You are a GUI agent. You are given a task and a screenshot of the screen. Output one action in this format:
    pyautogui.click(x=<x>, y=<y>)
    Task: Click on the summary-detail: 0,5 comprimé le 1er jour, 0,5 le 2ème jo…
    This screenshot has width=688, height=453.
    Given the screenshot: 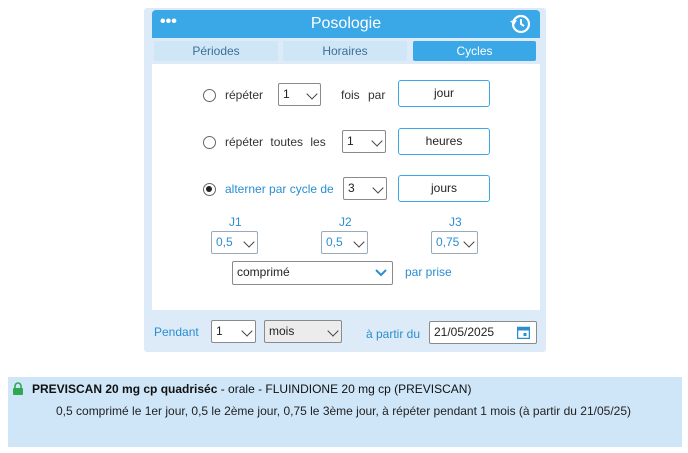 What is the action you would take?
    pyautogui.click(x=343, y=411)
    